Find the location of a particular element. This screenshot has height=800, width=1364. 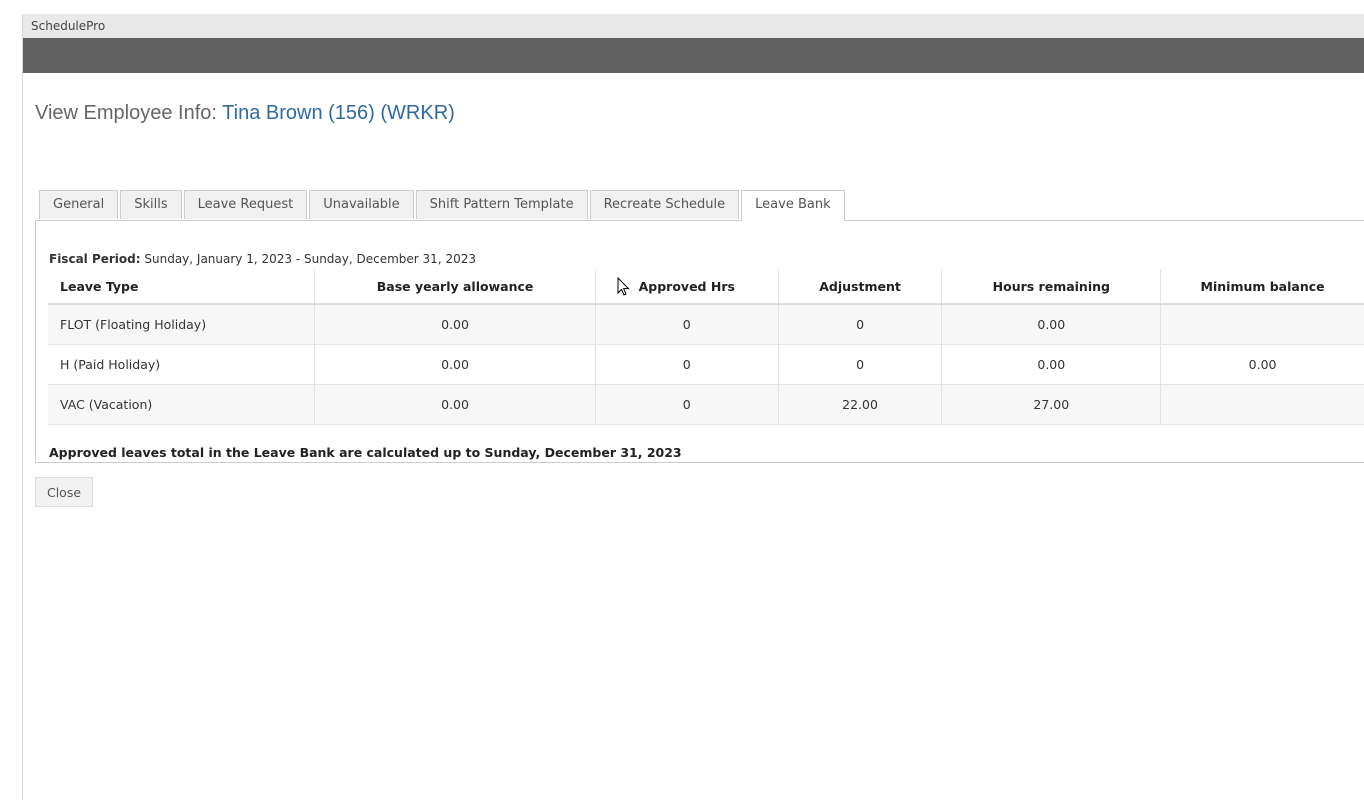

mouse-cursor-icon is located at coordinates (623, 286).